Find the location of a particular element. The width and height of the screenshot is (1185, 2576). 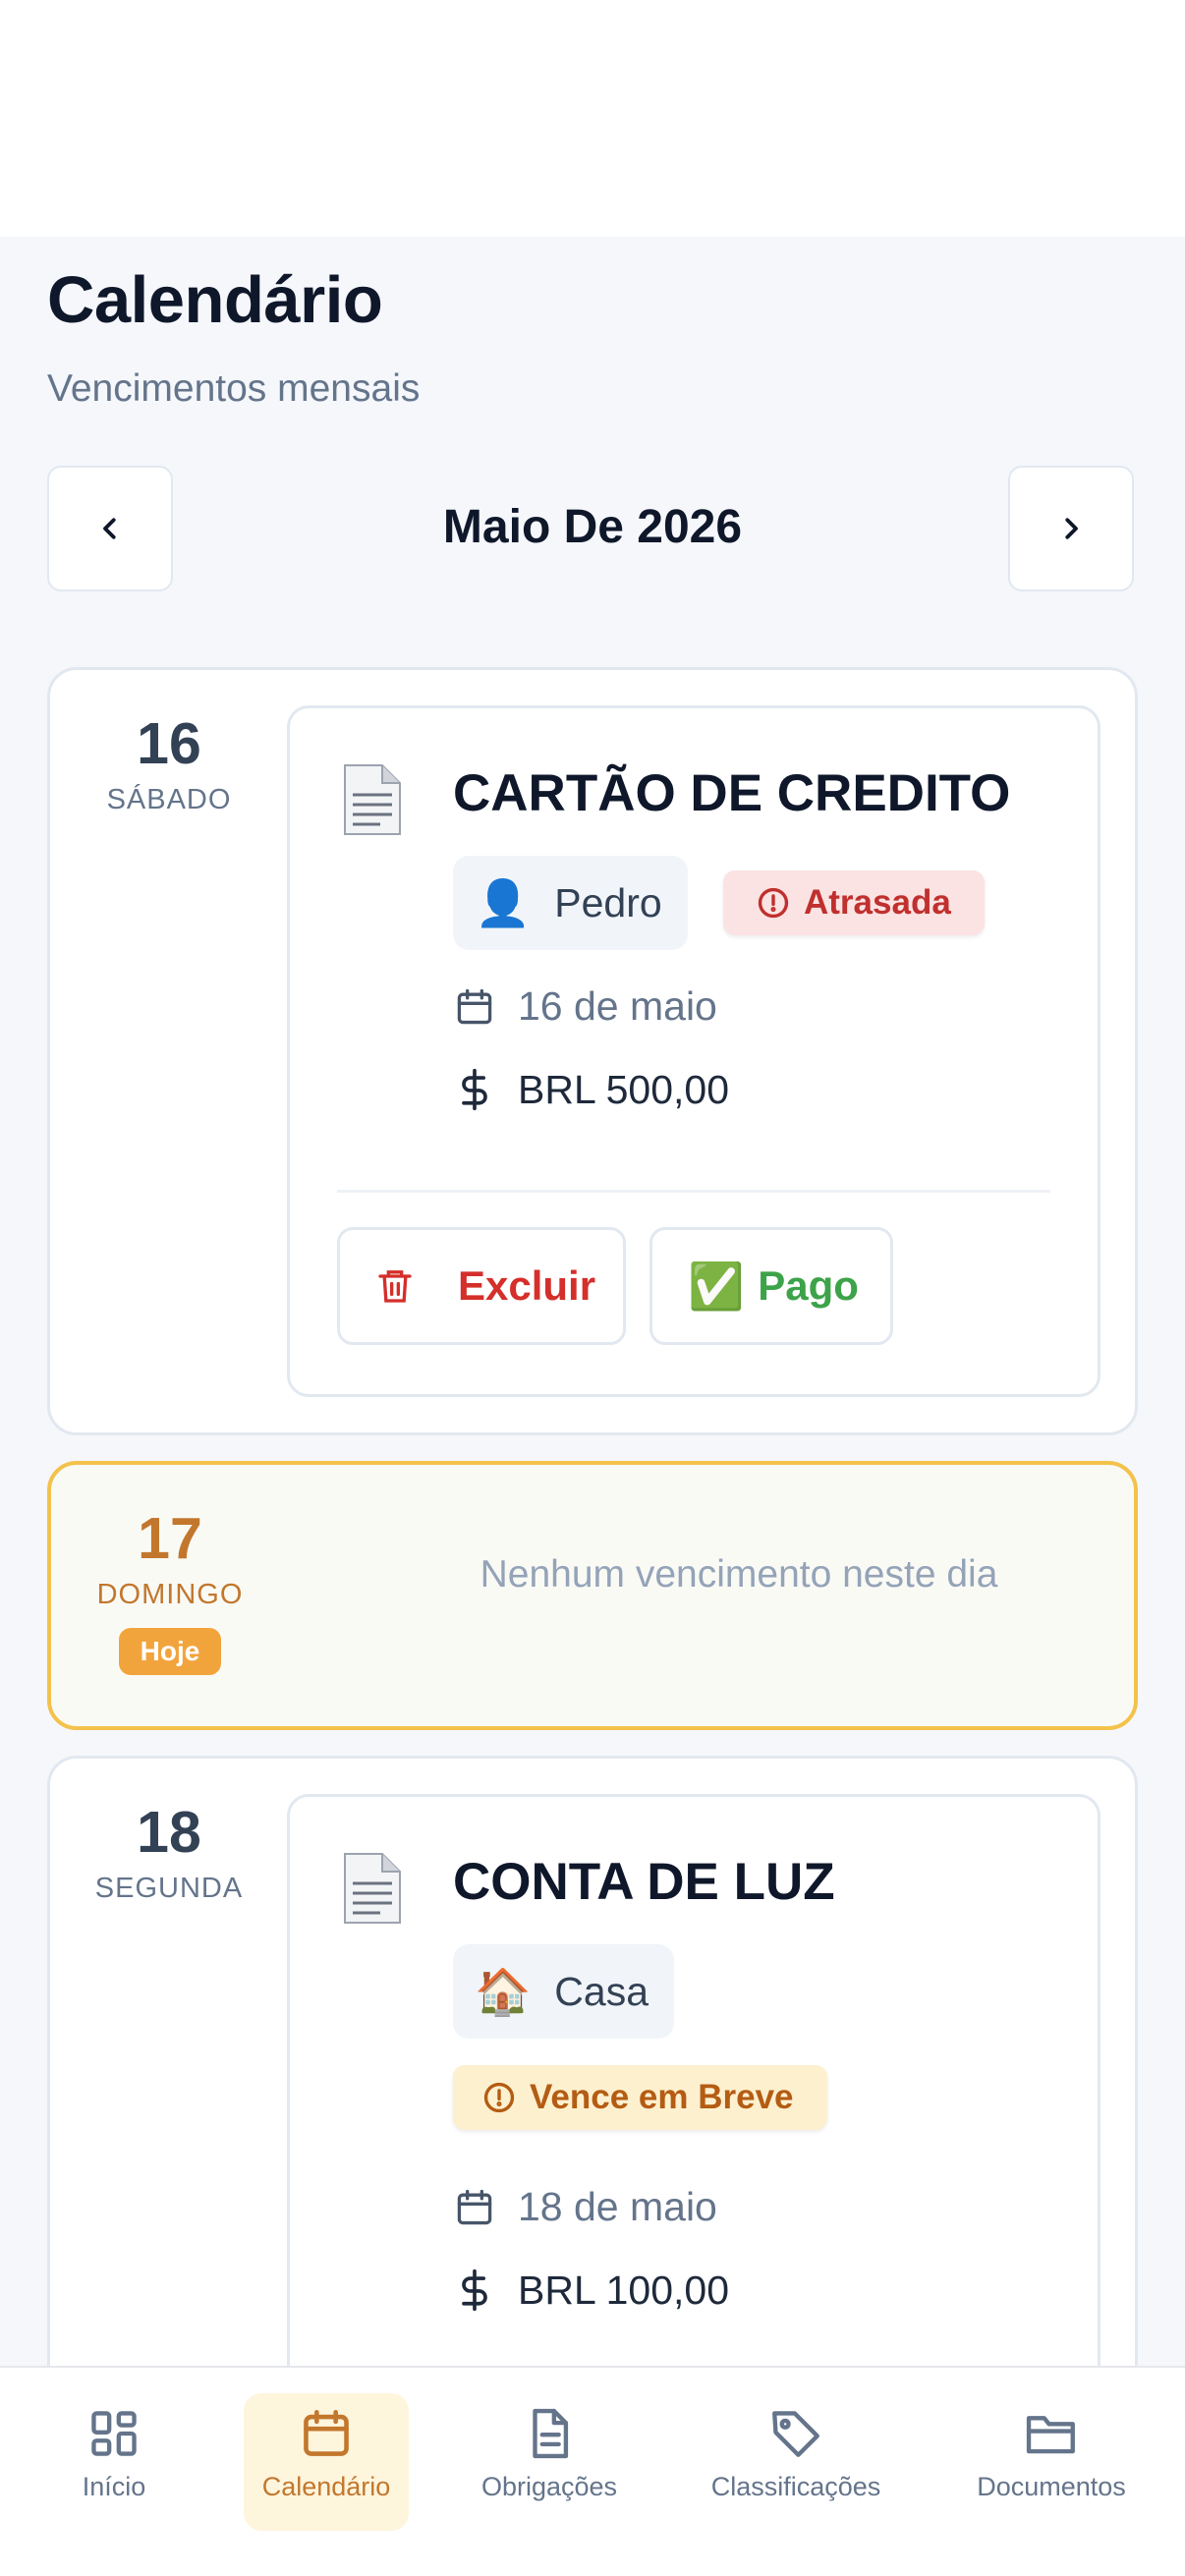

status-label: Atrasada is located at coordinates (878, 902).